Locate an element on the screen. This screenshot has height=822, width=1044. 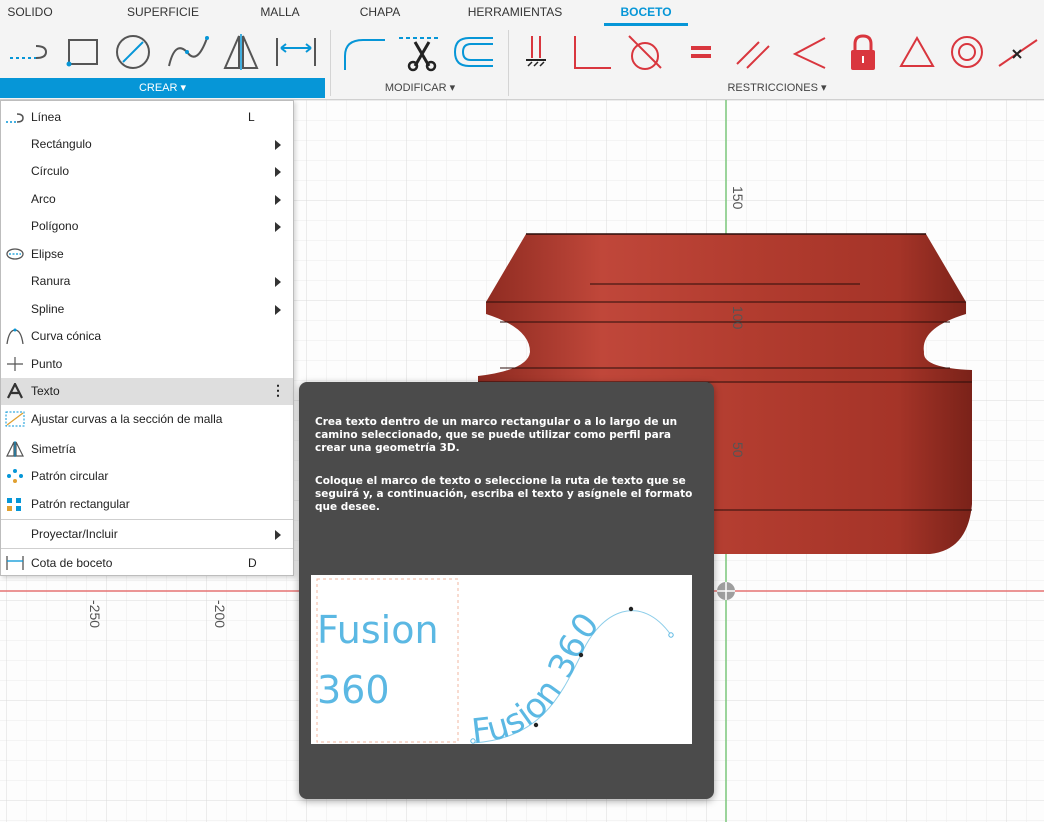
concentric-constraint-icon is located at coordinates (967, 52).